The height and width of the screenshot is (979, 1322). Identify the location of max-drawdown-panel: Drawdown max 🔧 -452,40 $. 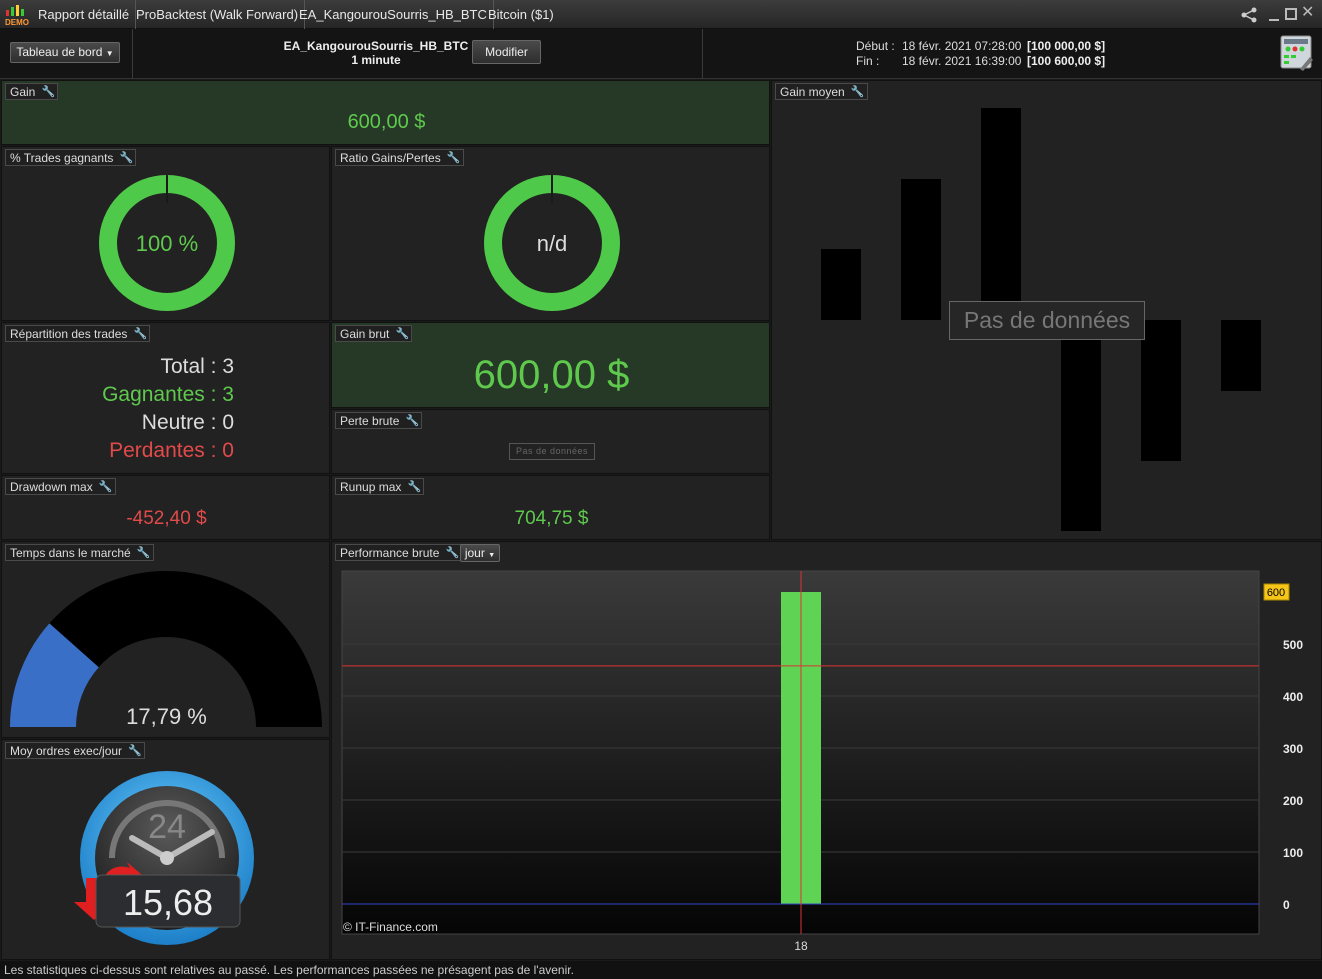
(165, 507).